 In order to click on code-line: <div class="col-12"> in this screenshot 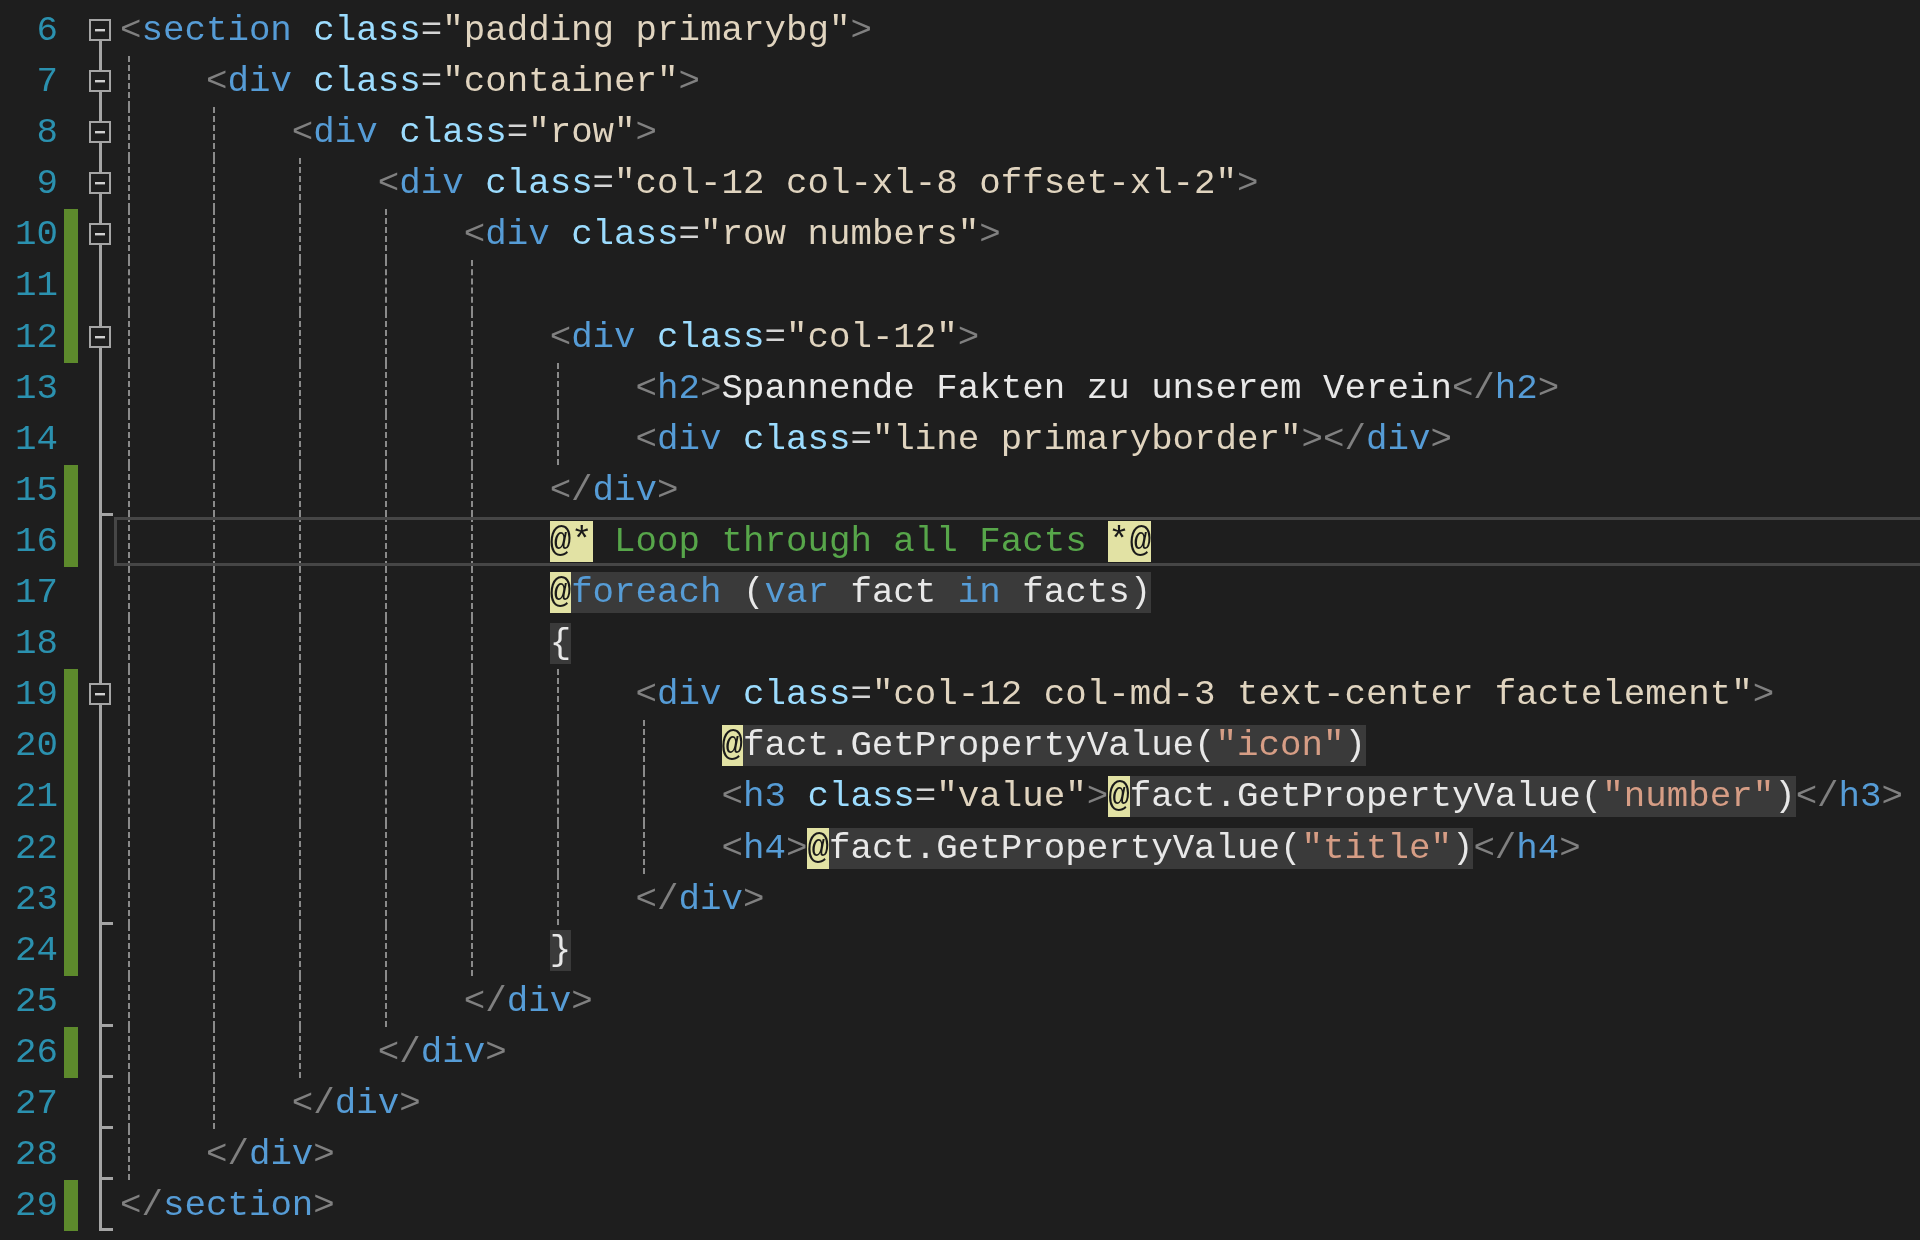, I will do `click(764, 337)`.